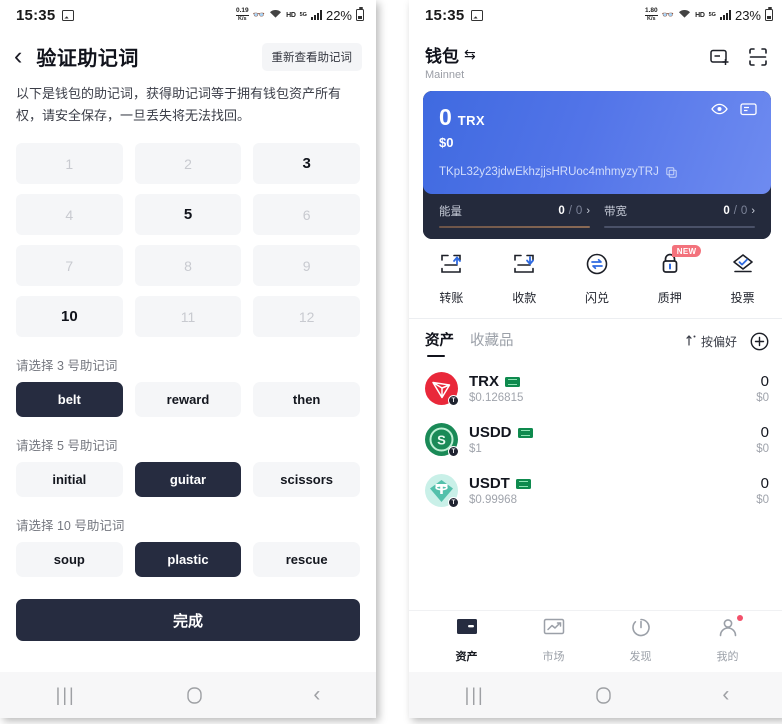 The height and width of the screenshot is (724, 782). I want to click on mnemonic-number-cell: 8, so click(188, 265).